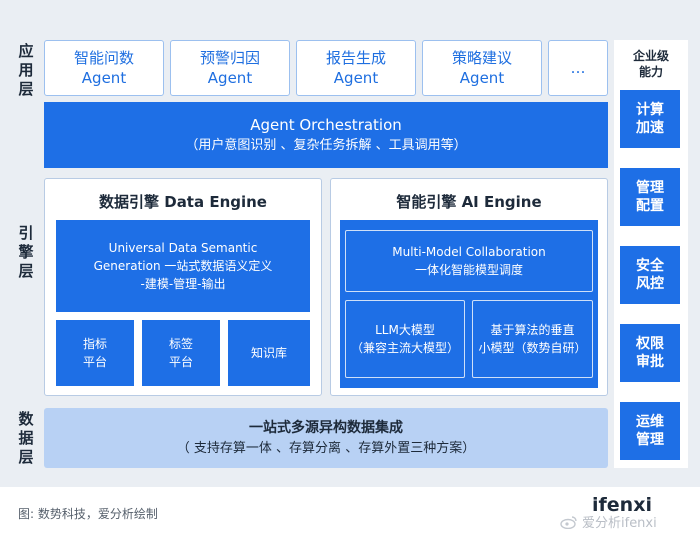 Image resolution: width=700 pixels, height=537 pixels. Describe the element at coordinates (650, 431) in the screenshot. I see `capability-ops-management: 运维 管理` at that location.